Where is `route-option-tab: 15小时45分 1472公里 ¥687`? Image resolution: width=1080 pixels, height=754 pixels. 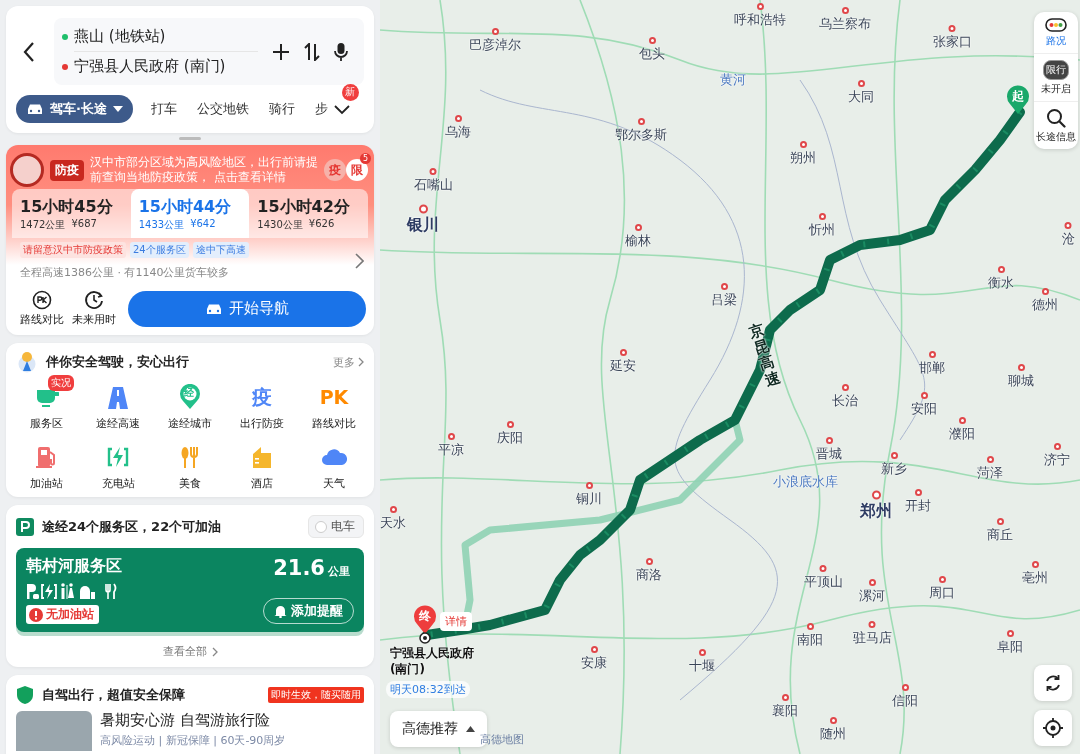 route-option-tab: 15小时45分 1472公里 ¥687 is located at coordinates (71, 213).